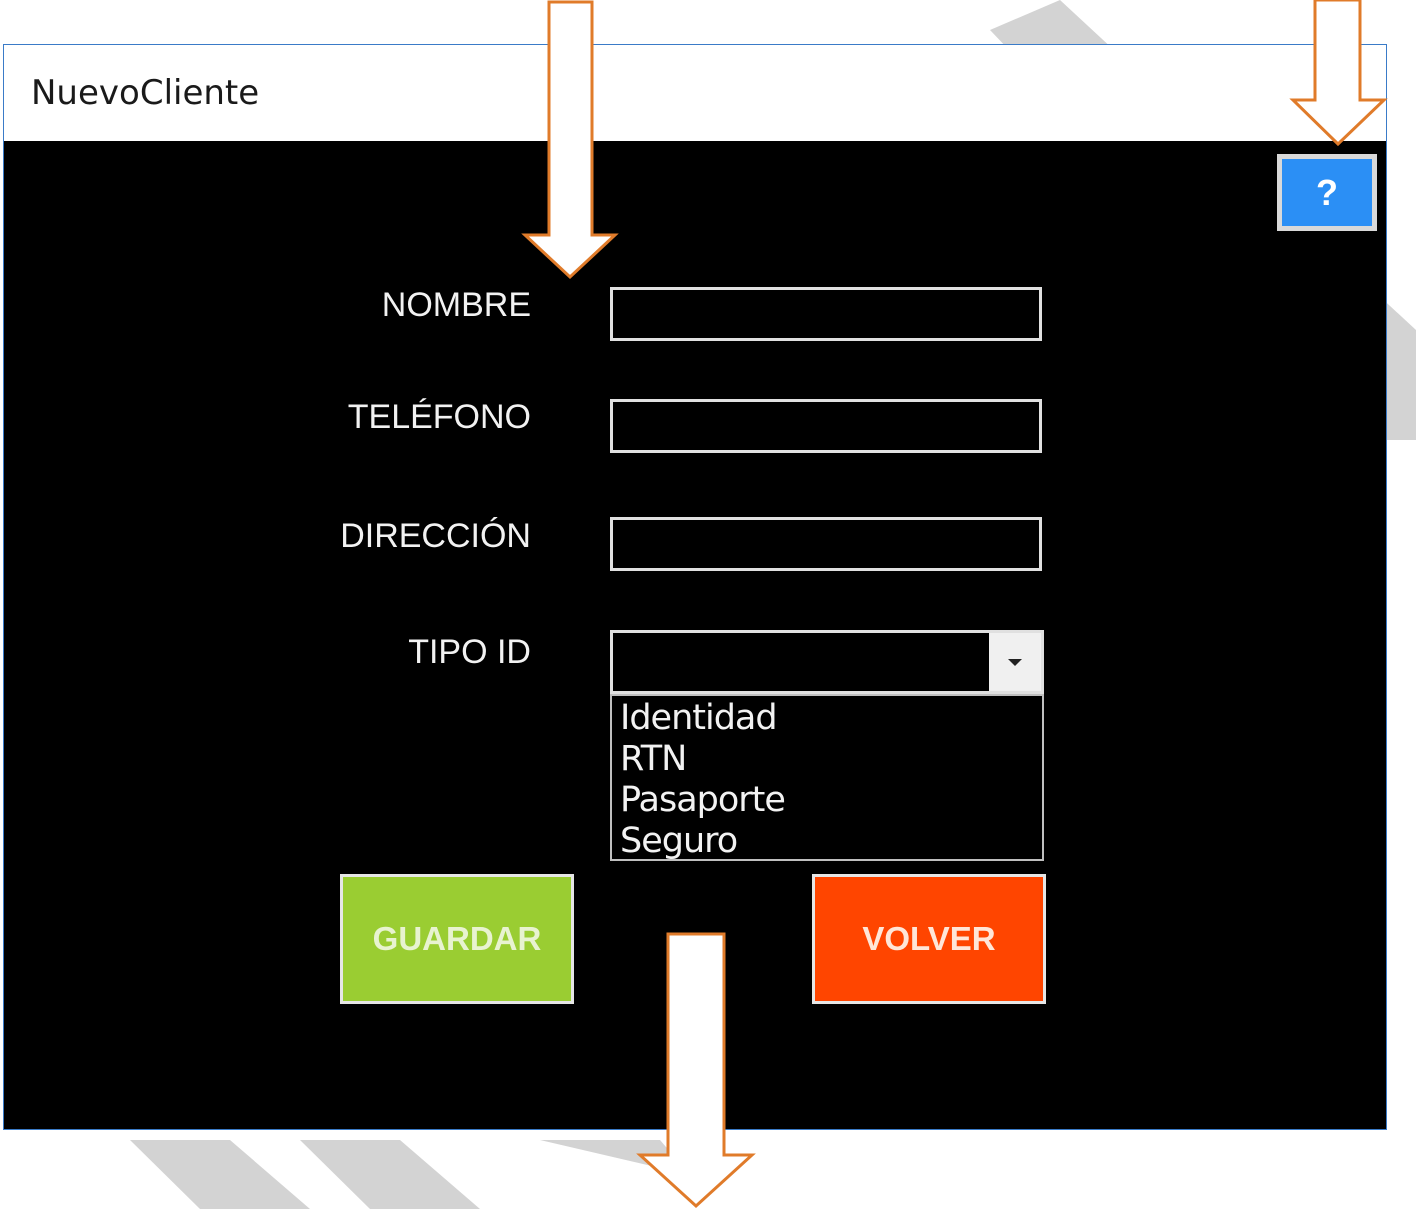  Describe the element at coordinates (469, 652) in the screenshot. I see `tipo-id-label: TIPO ID` at that location.